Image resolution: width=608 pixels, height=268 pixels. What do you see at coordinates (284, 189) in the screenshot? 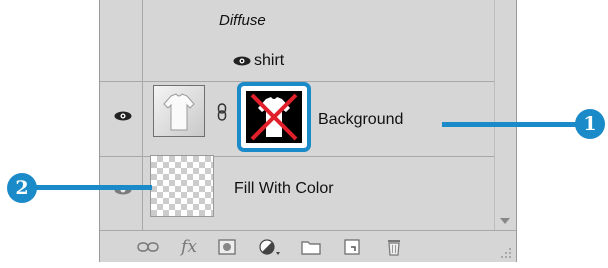
I see `fill-layer-label: Fill With Color` at bounding box center [284, 189].